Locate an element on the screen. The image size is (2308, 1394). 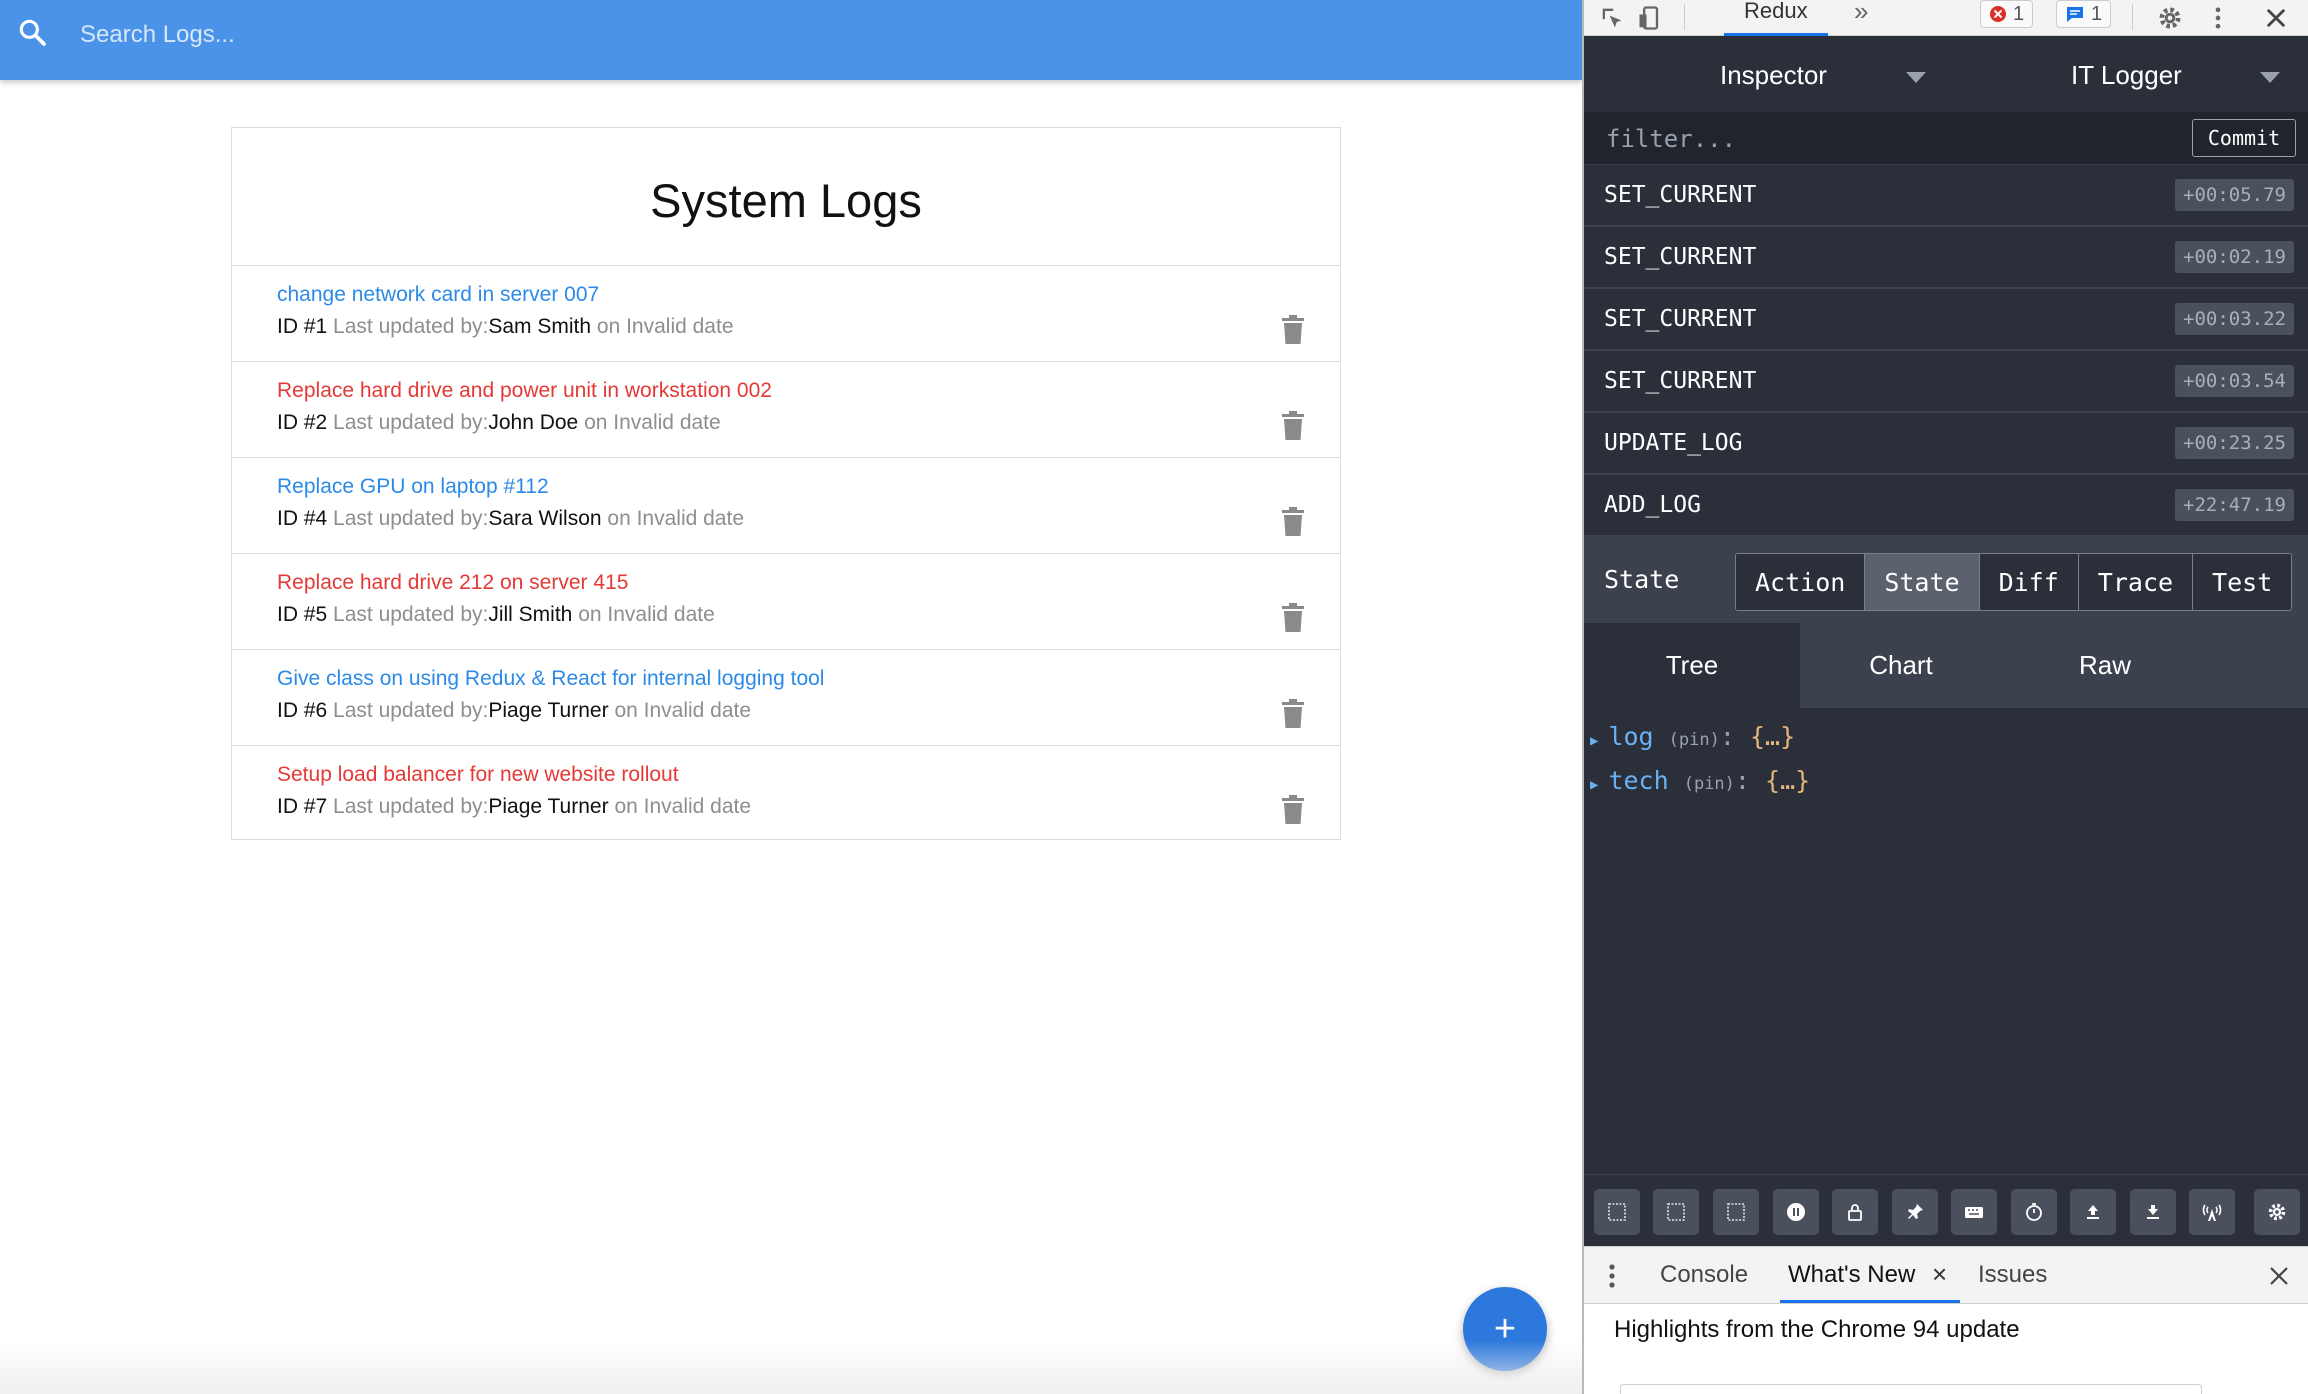
tab-redux: Redux is located at coordinates (1776, 18).